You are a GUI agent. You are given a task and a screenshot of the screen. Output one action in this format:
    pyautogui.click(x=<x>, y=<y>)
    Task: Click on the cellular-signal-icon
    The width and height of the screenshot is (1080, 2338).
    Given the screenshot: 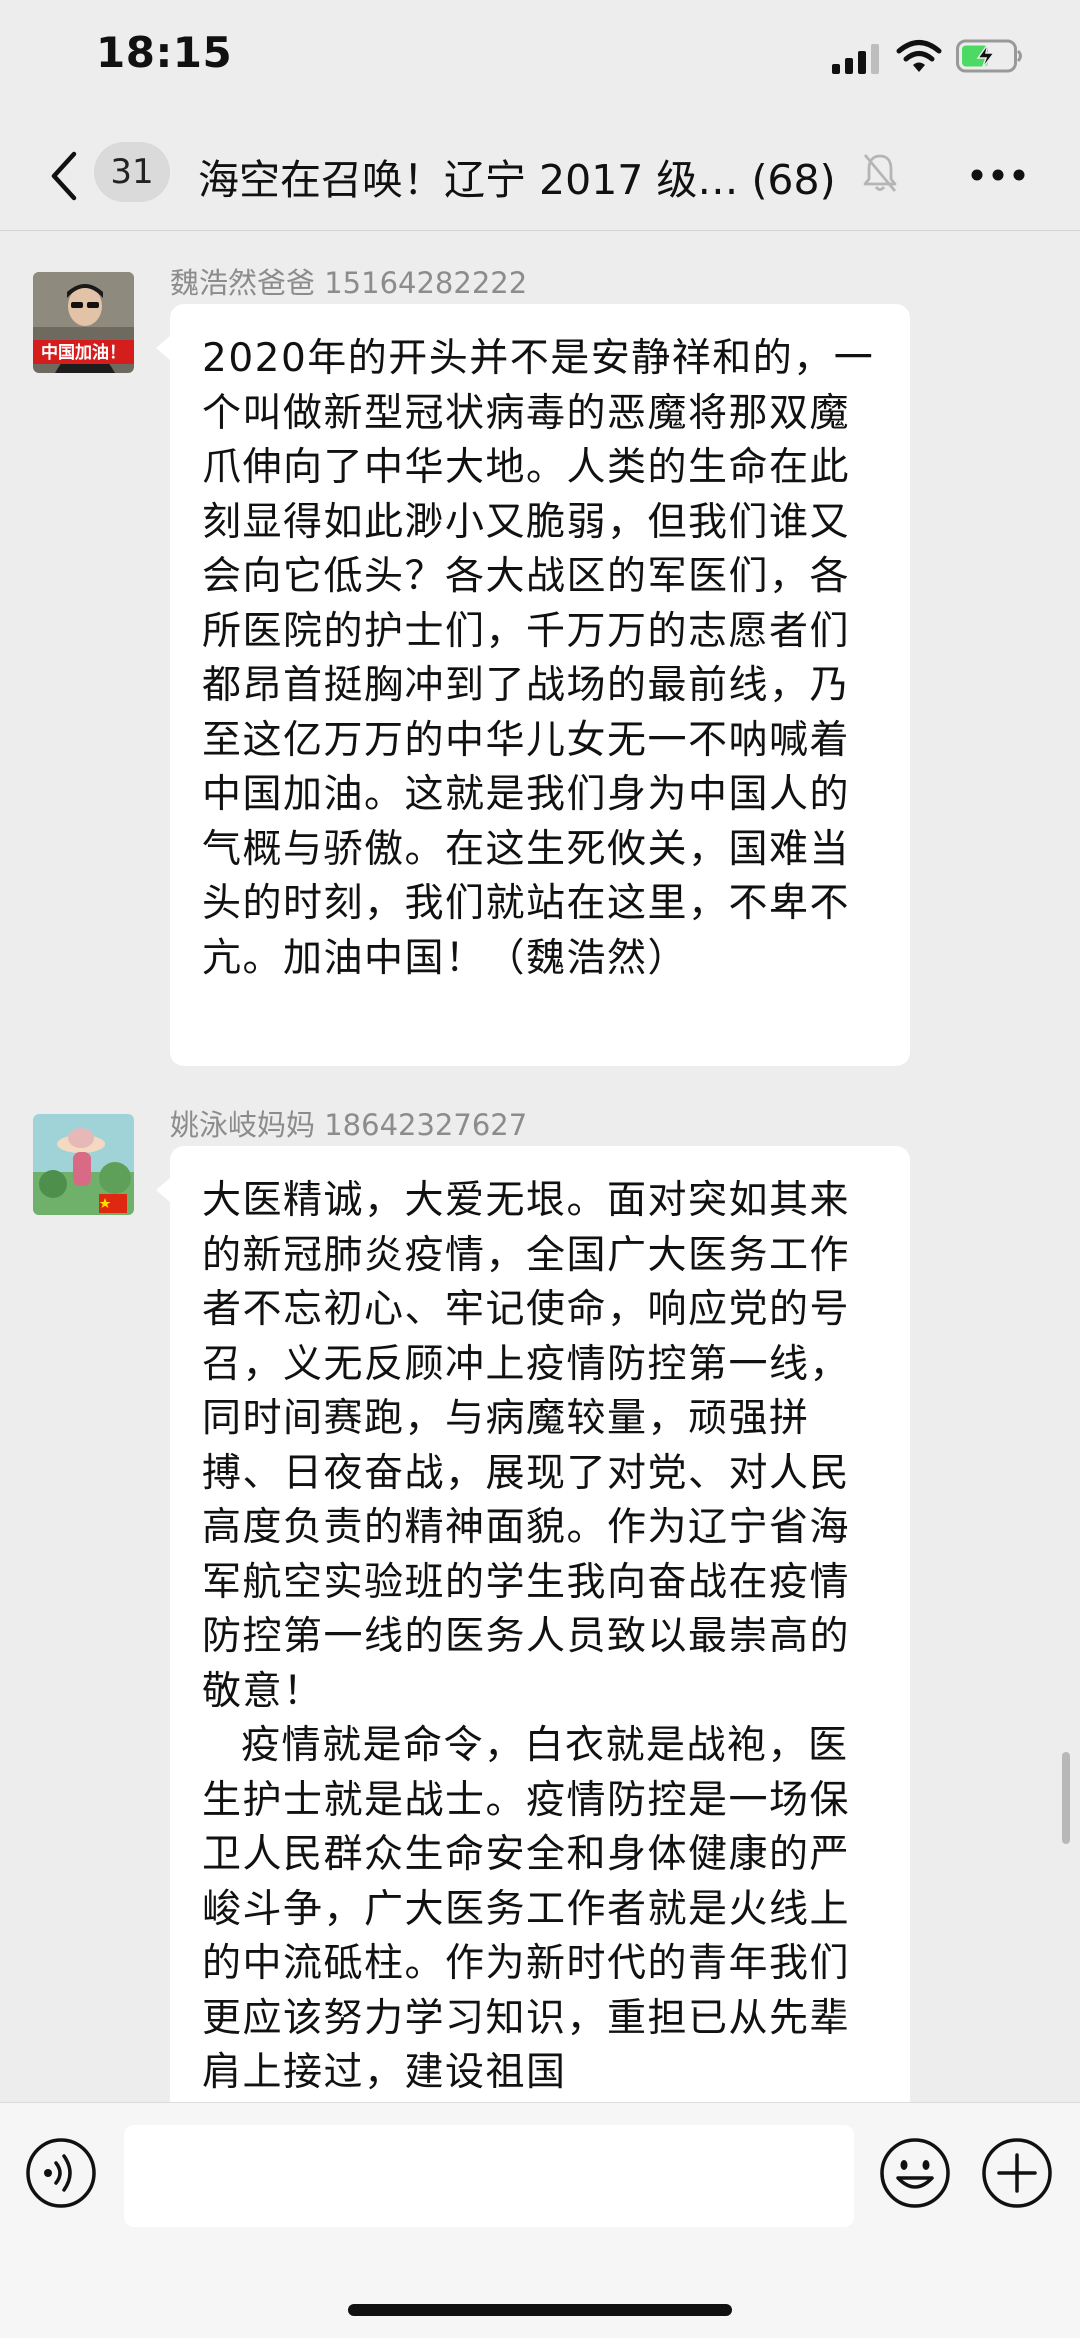 What is the action you would take?
    pyautogui.click(x=855, y=59)
    